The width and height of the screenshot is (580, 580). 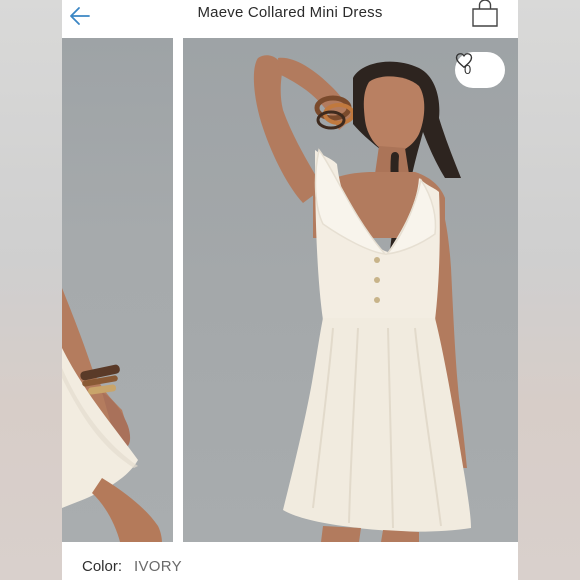 What do you see at coordinates (290, 561) in the screenshot?
I see `color-selection: Color: IVORY` at bounding box center [290, 561].